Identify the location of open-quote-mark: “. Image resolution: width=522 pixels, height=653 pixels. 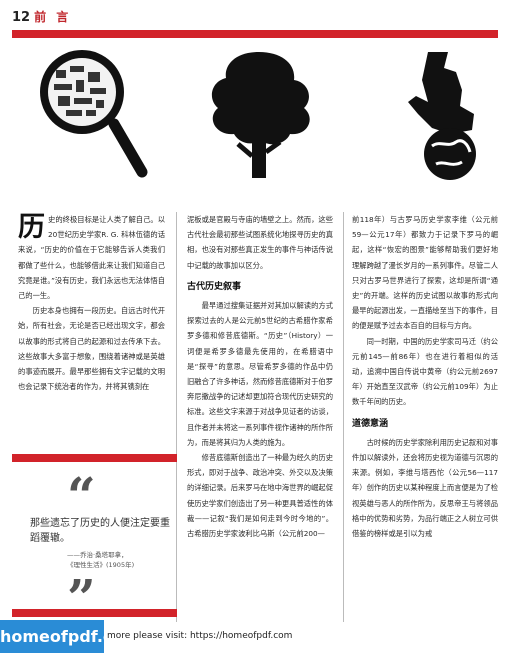
(81, 495).